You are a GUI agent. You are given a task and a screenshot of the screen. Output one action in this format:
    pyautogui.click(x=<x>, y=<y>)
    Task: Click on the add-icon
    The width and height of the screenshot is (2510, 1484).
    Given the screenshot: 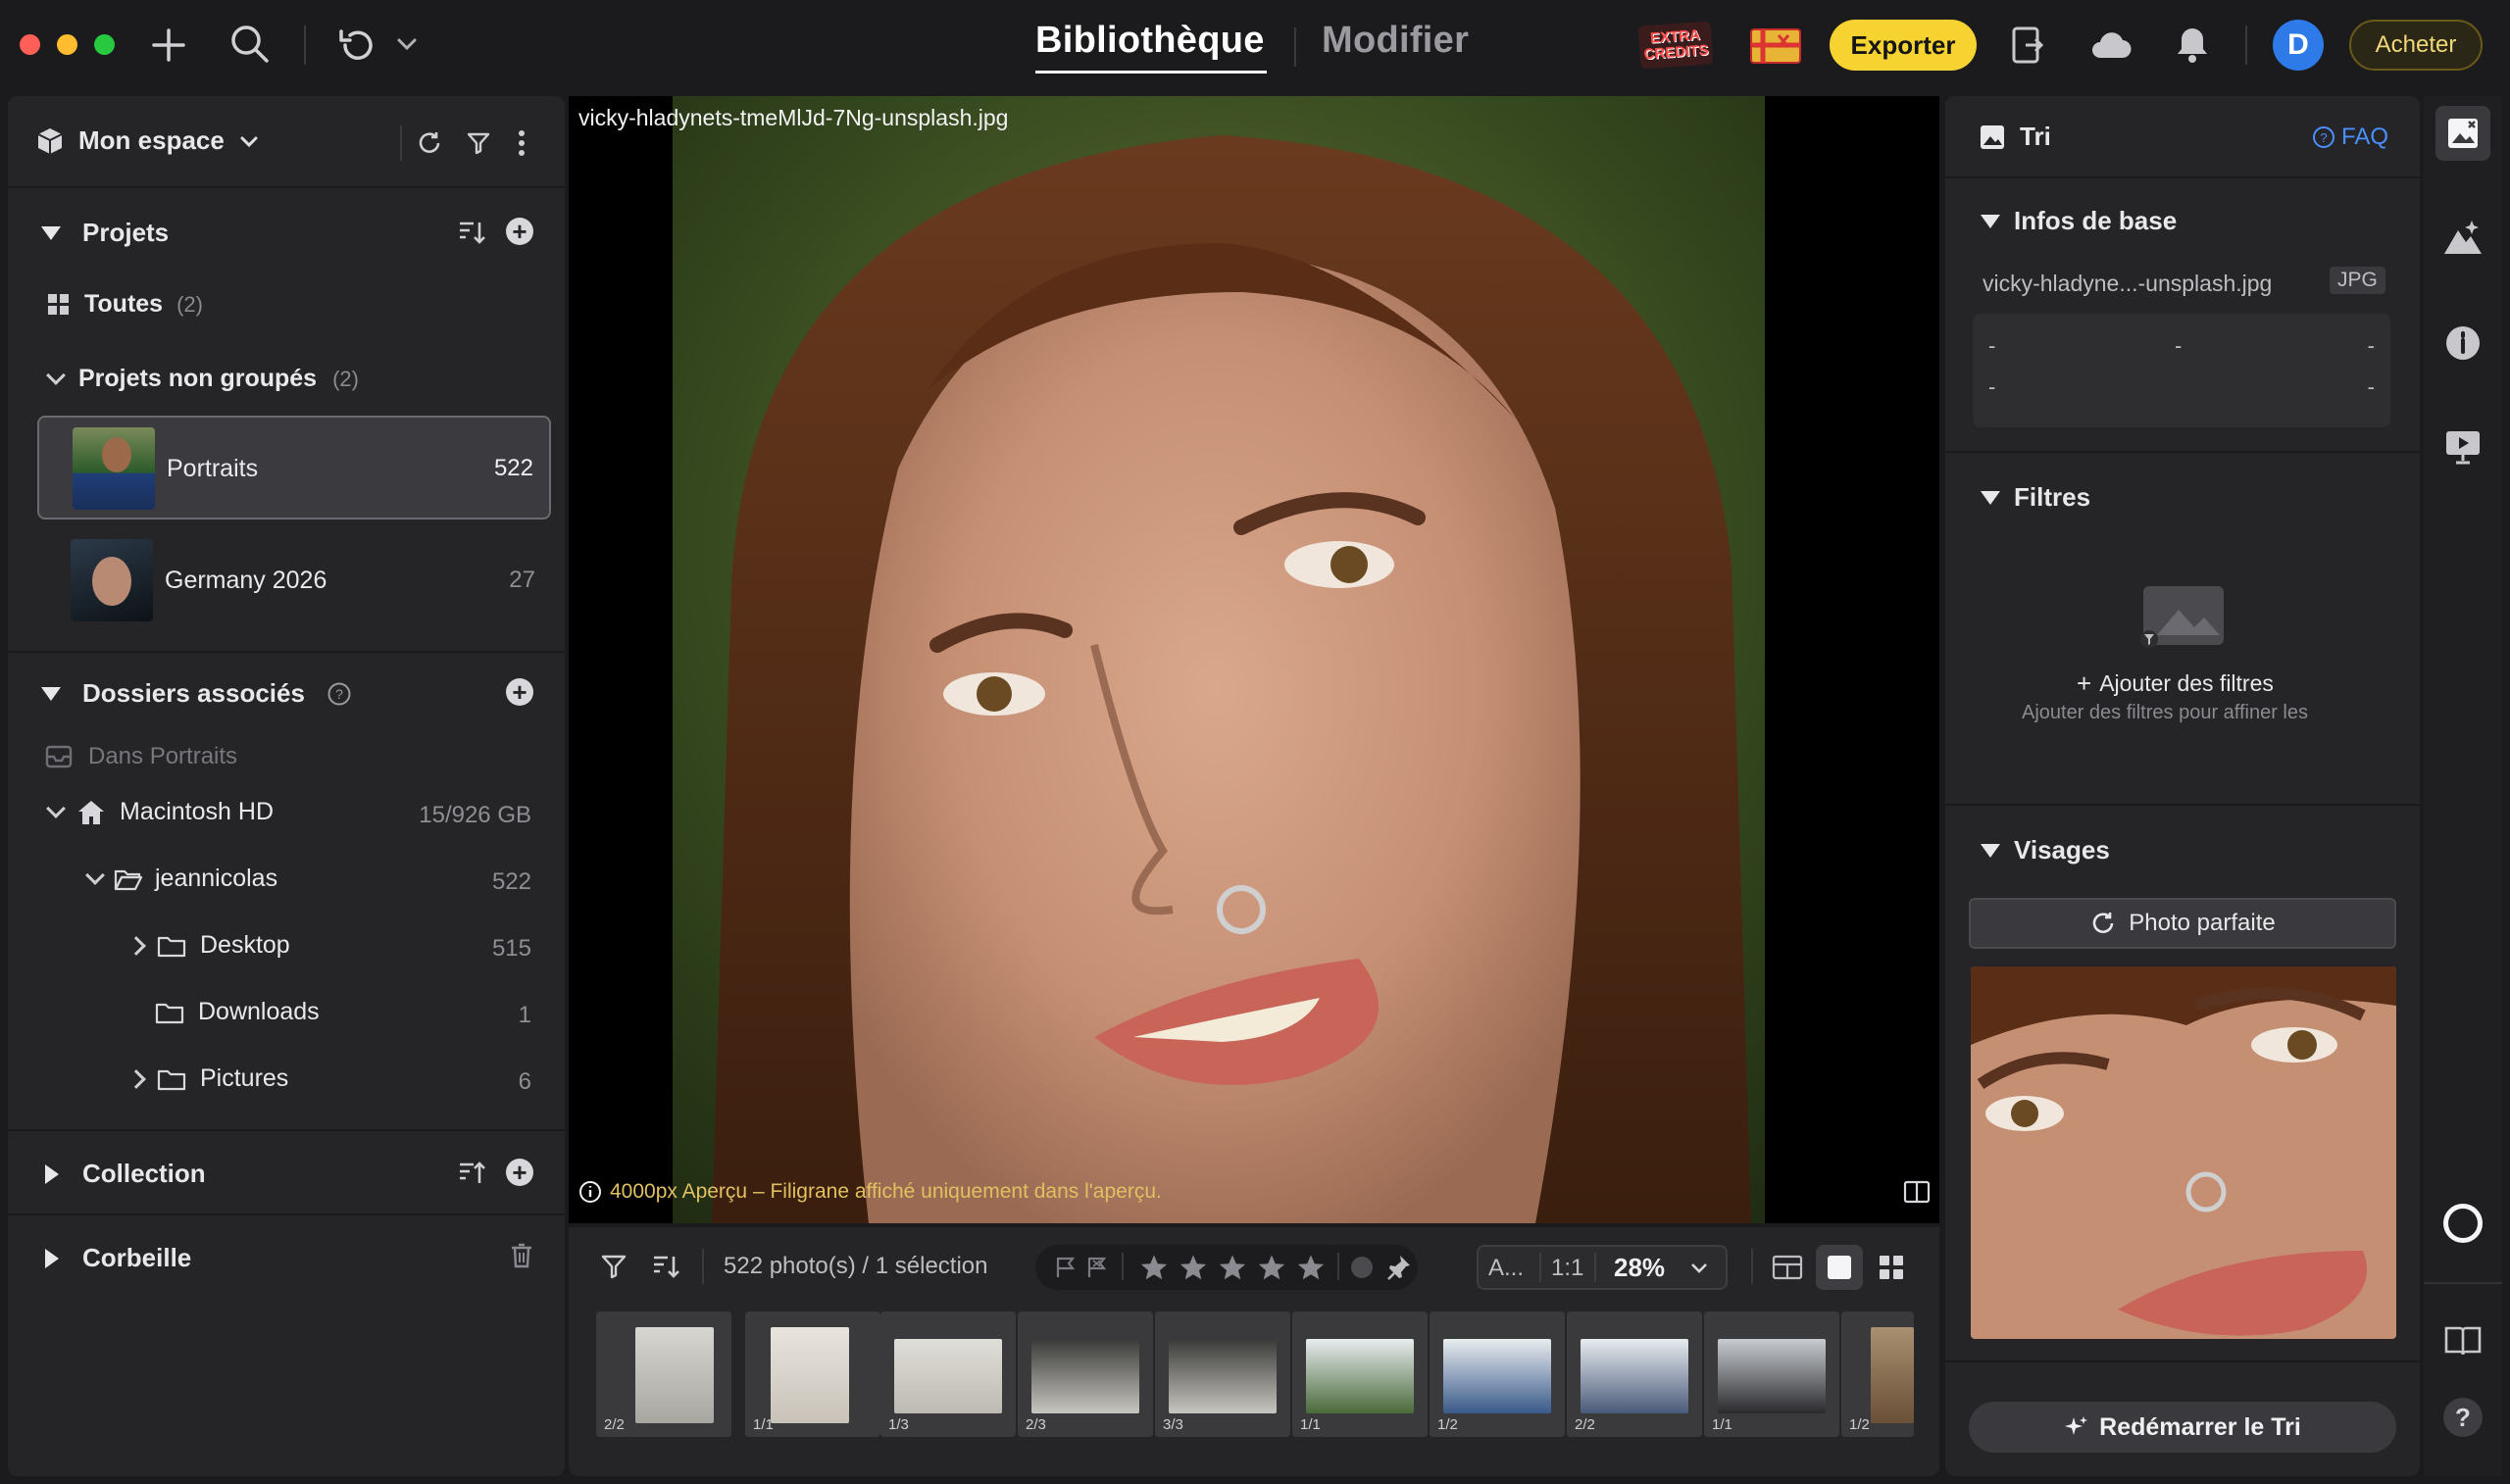 What is the action you would take?
    pyautogui.click(x=168, y=45)
    